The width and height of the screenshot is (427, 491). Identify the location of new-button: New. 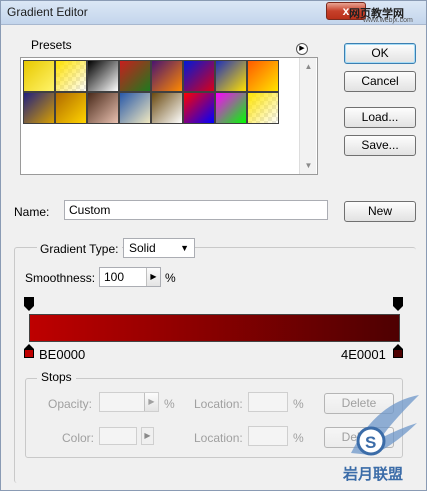
(380, 211).